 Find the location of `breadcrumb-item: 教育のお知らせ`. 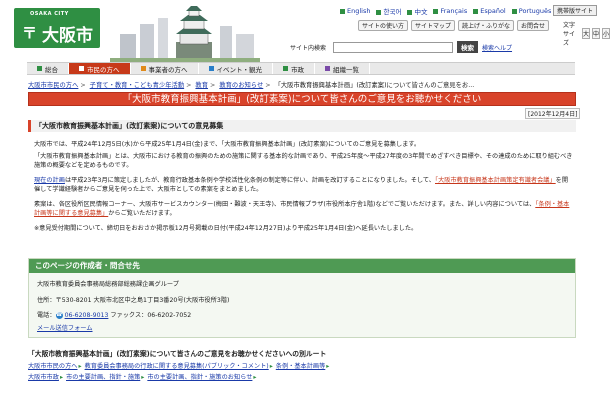

breadcrumb-item: 教育のお知らせ is located at coordinates (241, 85).